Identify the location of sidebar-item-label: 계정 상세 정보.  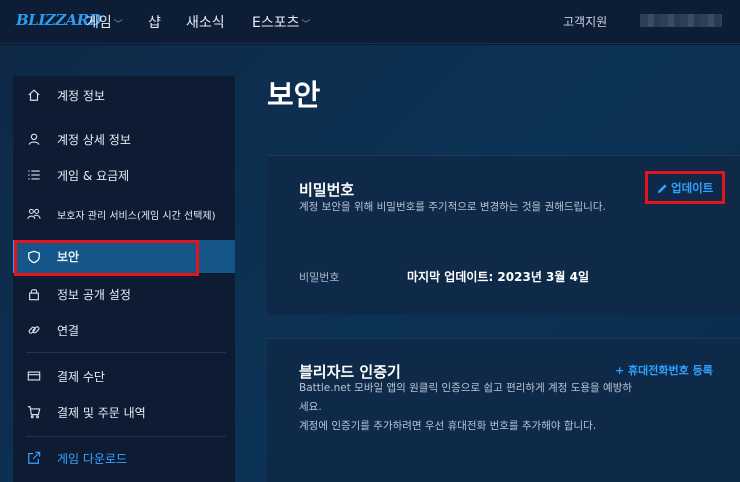
(94, 139).